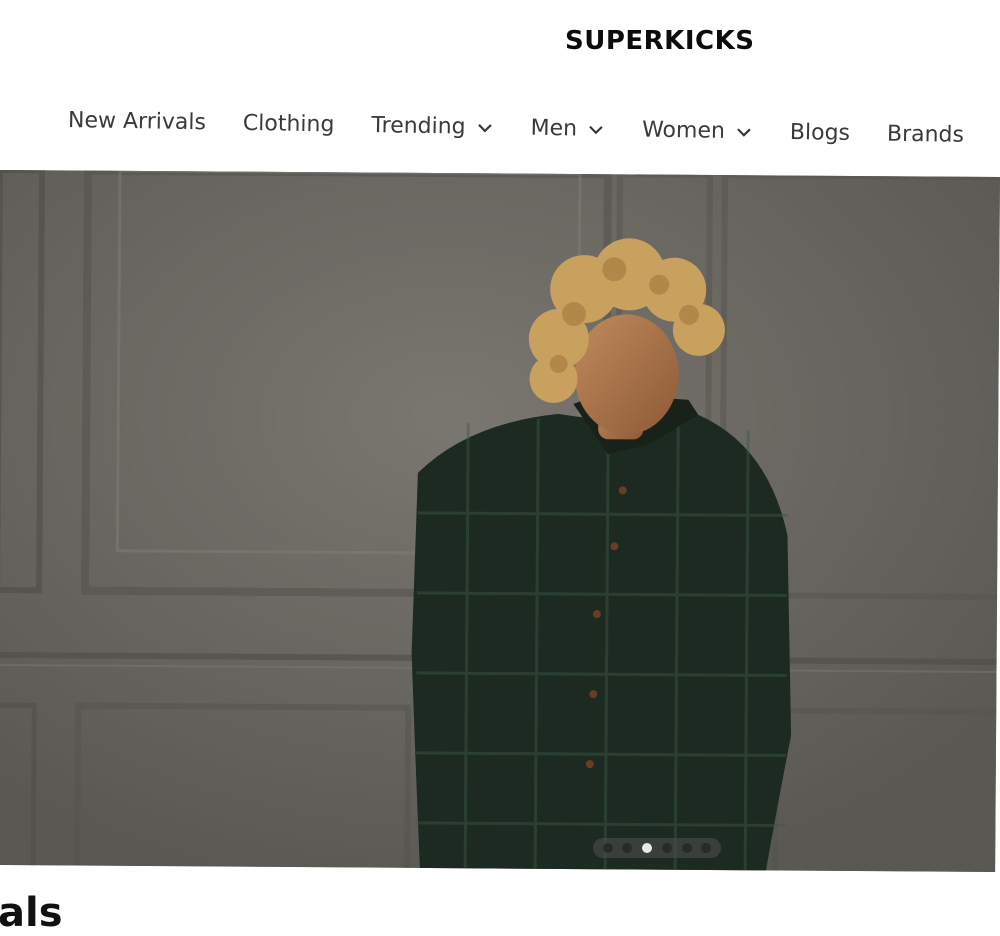 Image resolution: width=1000 pixels, height=936 pixels. I want to click on nav-item-men: Men, so click(567, 129).